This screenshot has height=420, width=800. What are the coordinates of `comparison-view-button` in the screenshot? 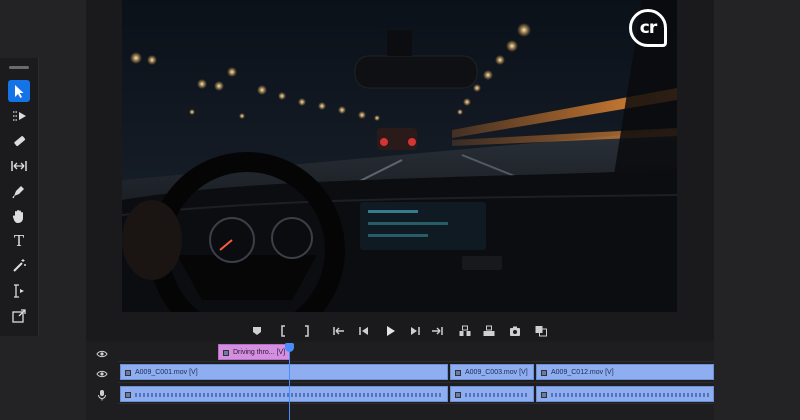 It's located at (541, 331).